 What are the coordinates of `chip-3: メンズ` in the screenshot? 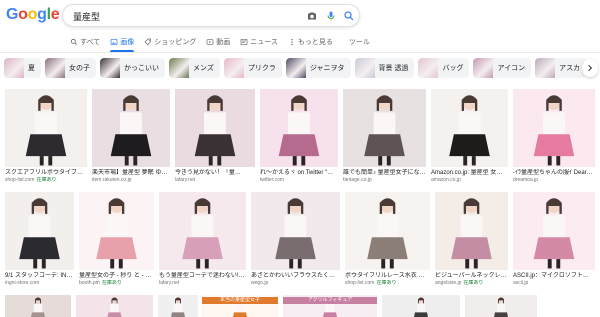 It's located at (194, 68).